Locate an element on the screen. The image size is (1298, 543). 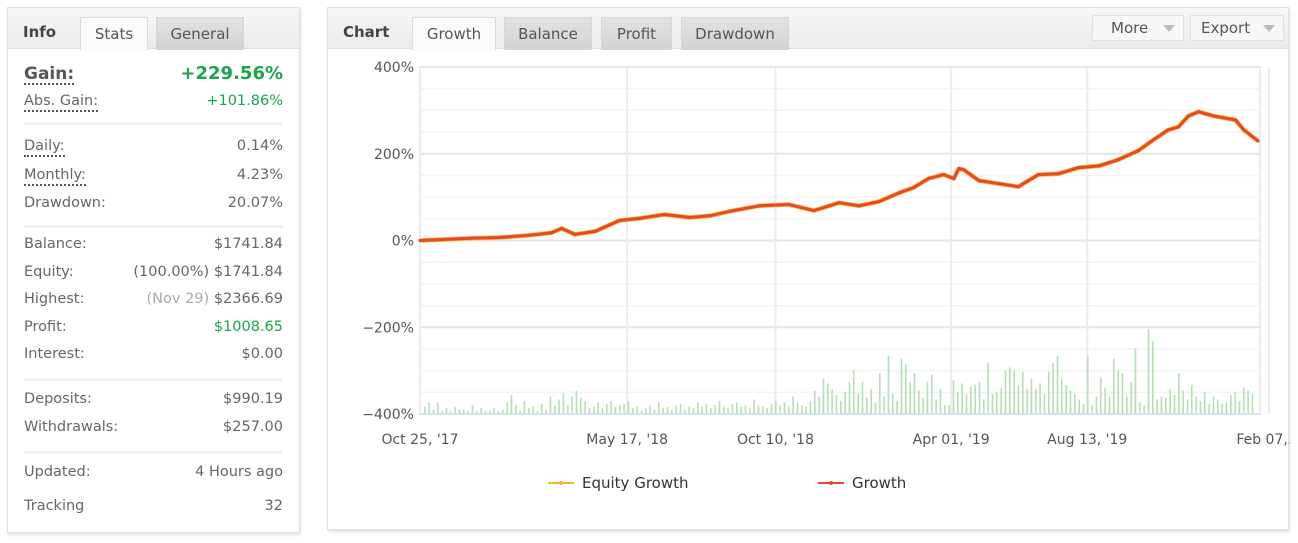
daily-label: Daily: is located at coordinates (44, 147).